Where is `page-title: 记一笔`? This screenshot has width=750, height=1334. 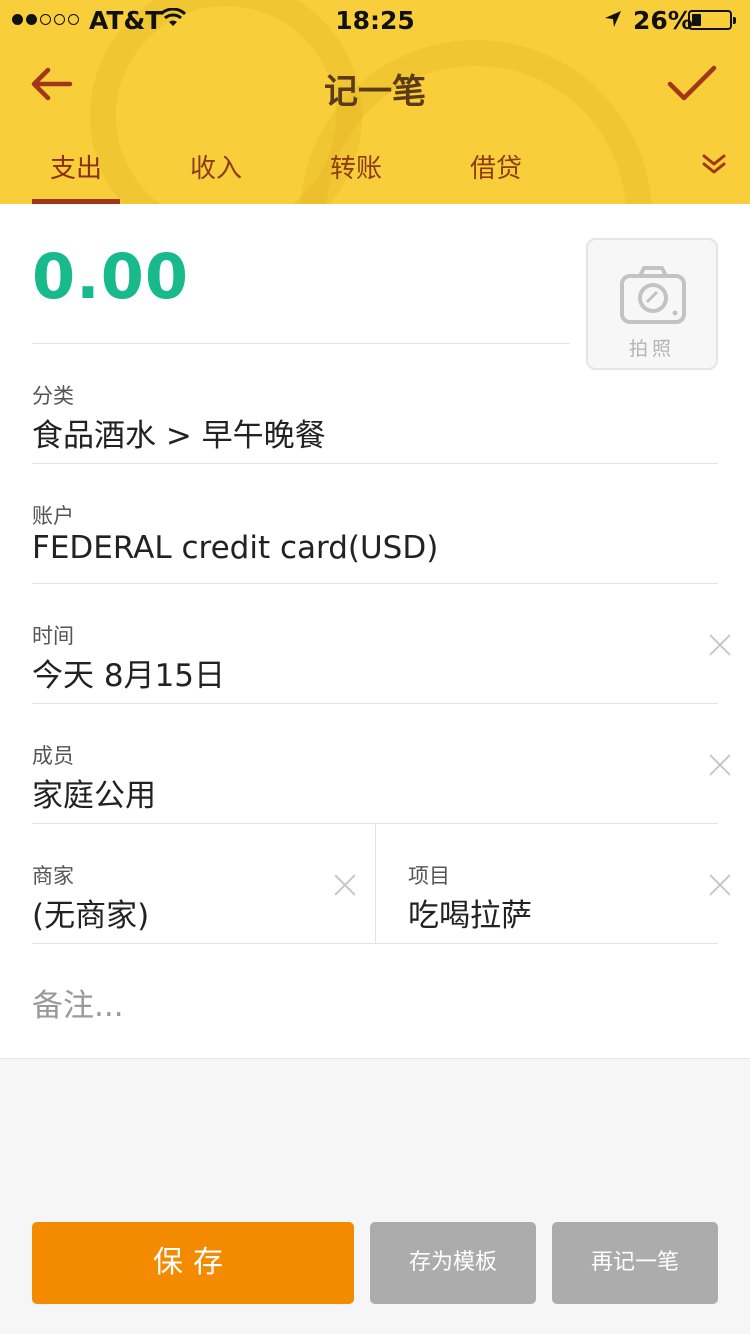 page-title: 记一笔 is located at coordinates (375, 92).